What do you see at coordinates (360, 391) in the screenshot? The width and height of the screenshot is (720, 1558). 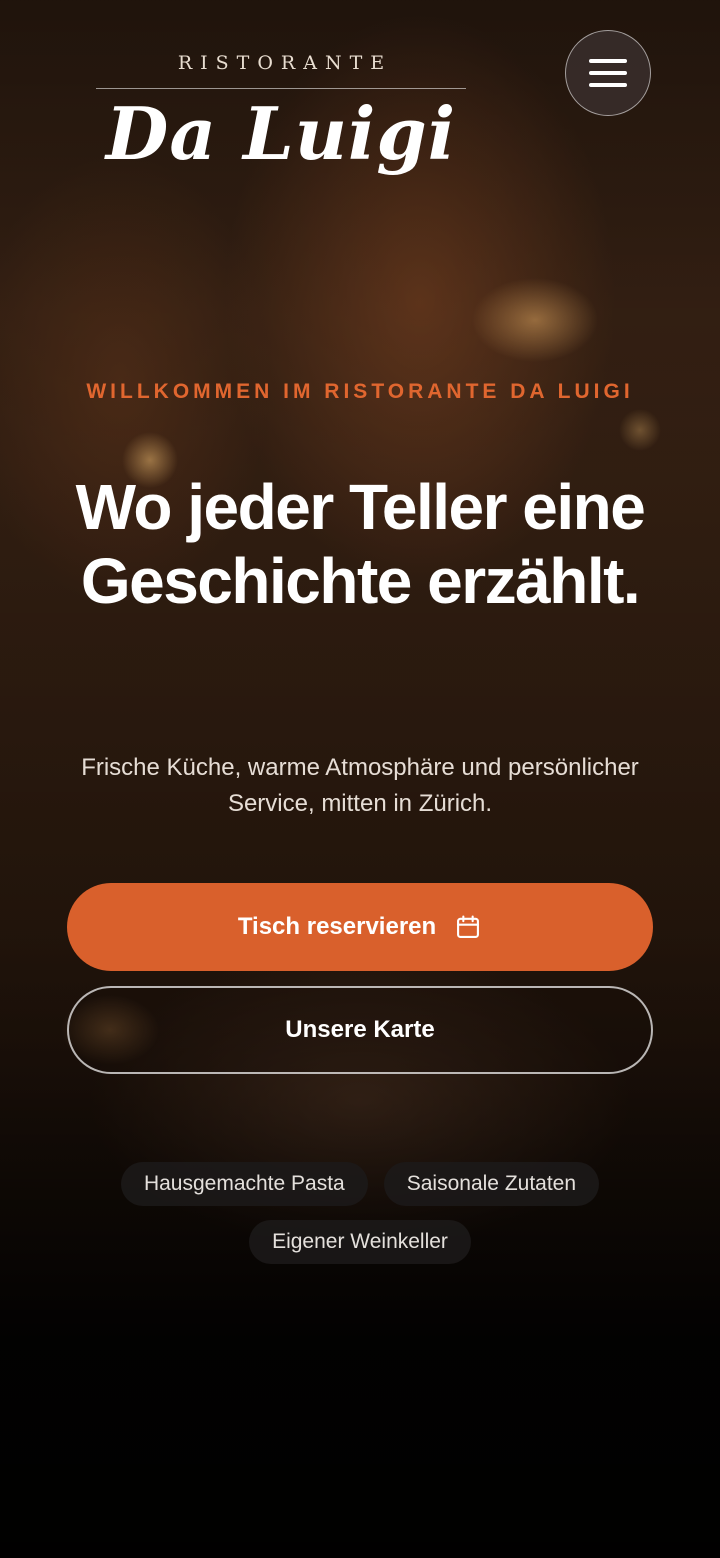 I see `hero-eyebrow: WILLKOMMEN IM RISTORANTE DA LUIGI` at bounding box center [360, 391].